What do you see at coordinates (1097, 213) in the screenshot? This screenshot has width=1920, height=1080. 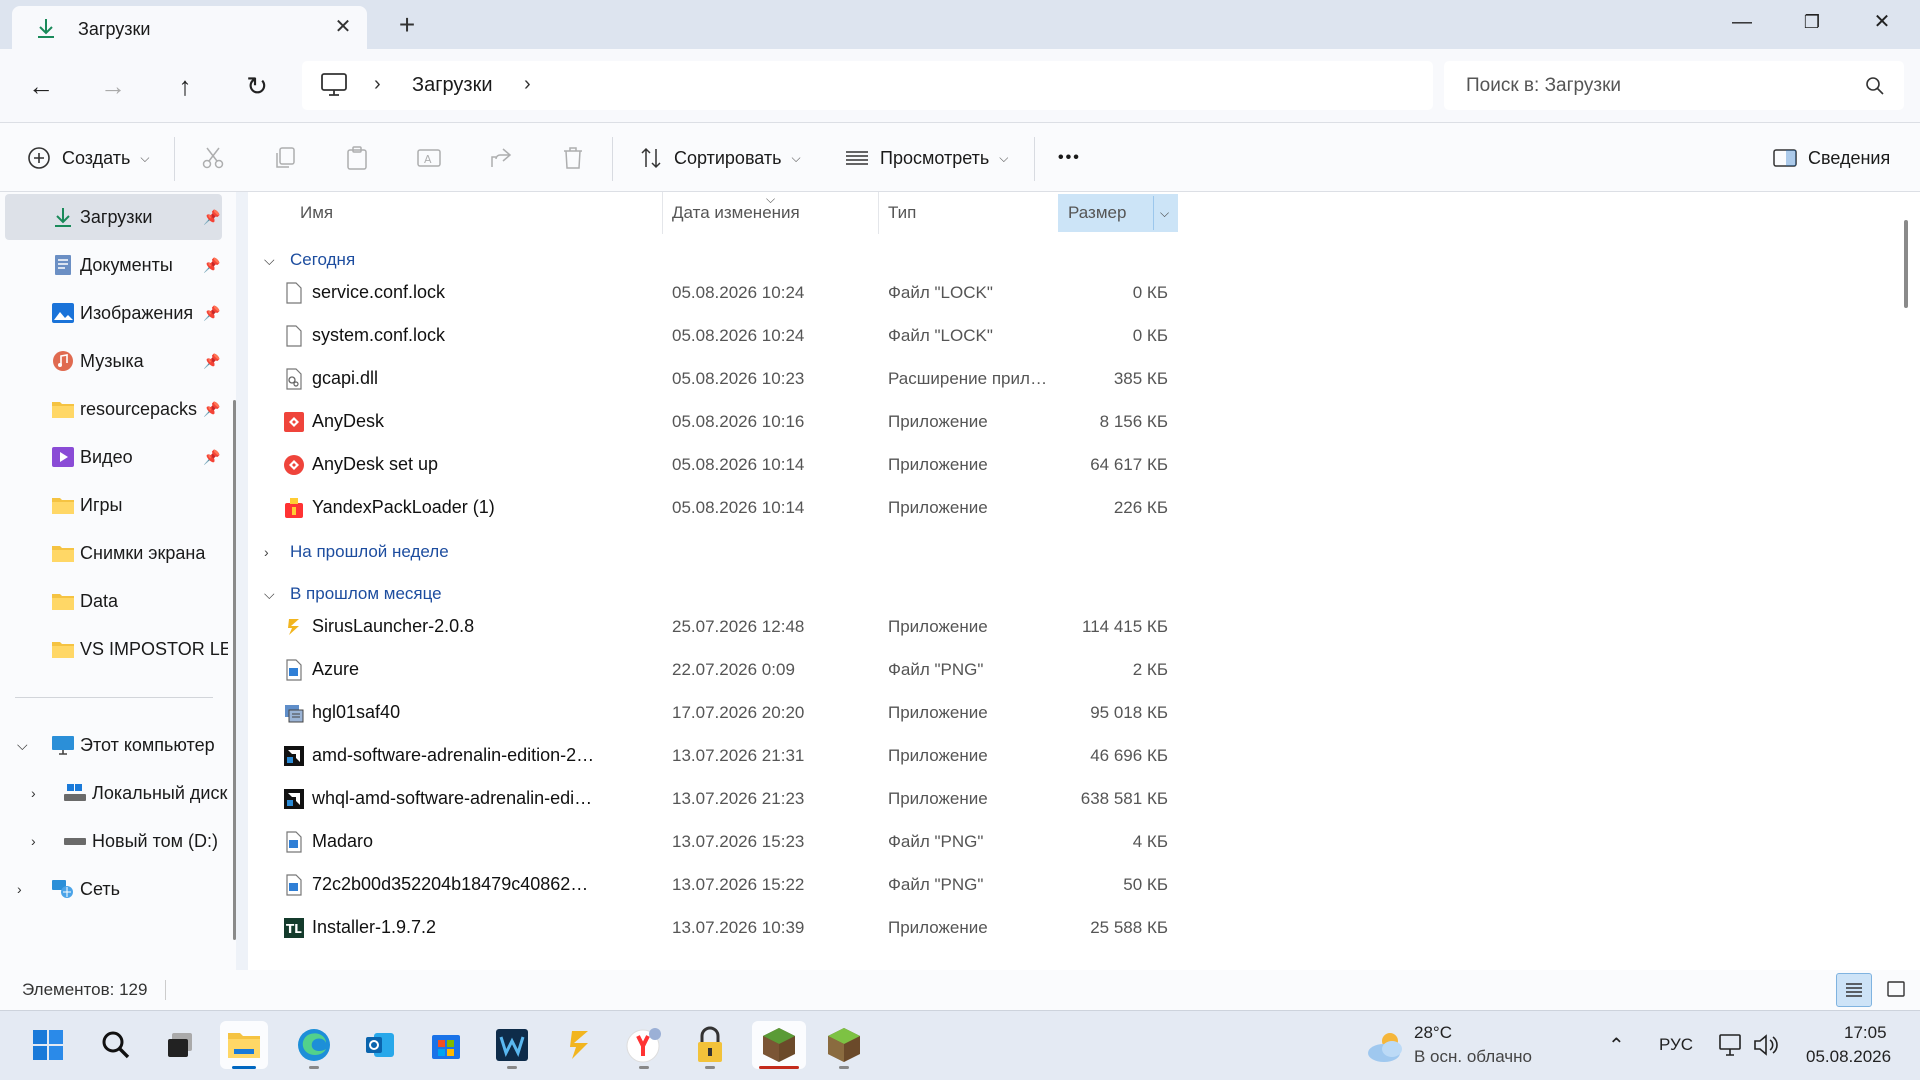 I see `column-size: Размер` at bounding box center [1097, 213].